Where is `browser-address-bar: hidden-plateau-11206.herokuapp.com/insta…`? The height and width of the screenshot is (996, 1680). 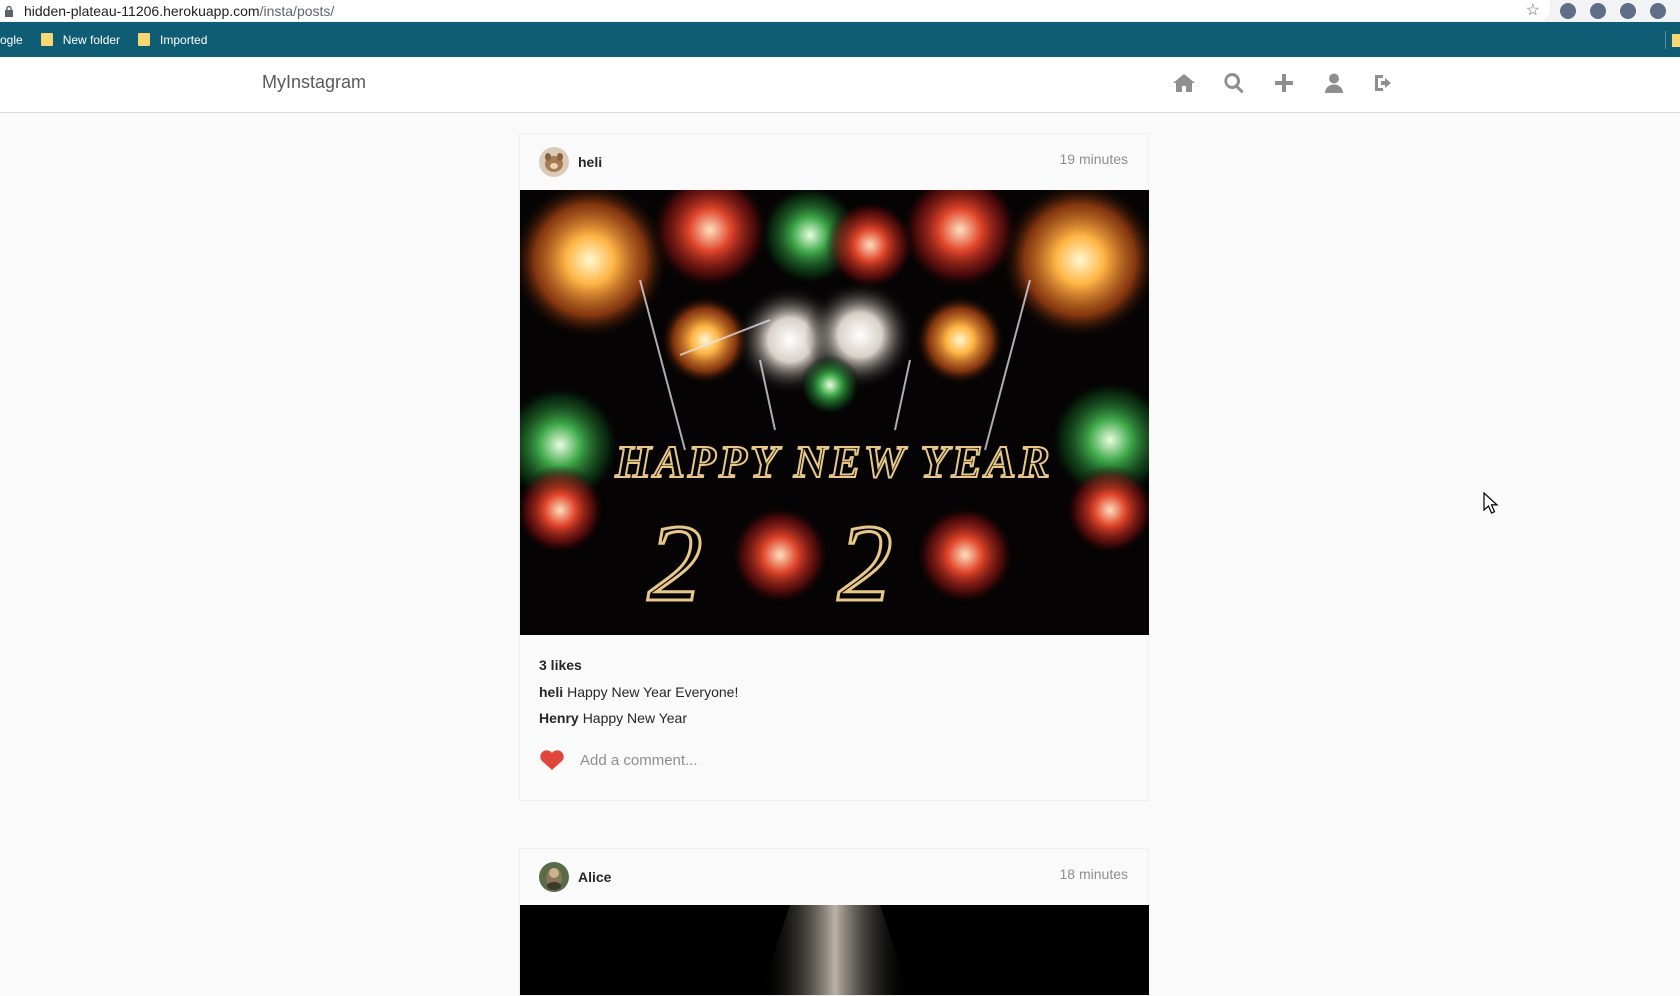 browser-address-bar: hidden-plateau-11206.herokuapp.com/insta… is located at coordinates (840, 11).